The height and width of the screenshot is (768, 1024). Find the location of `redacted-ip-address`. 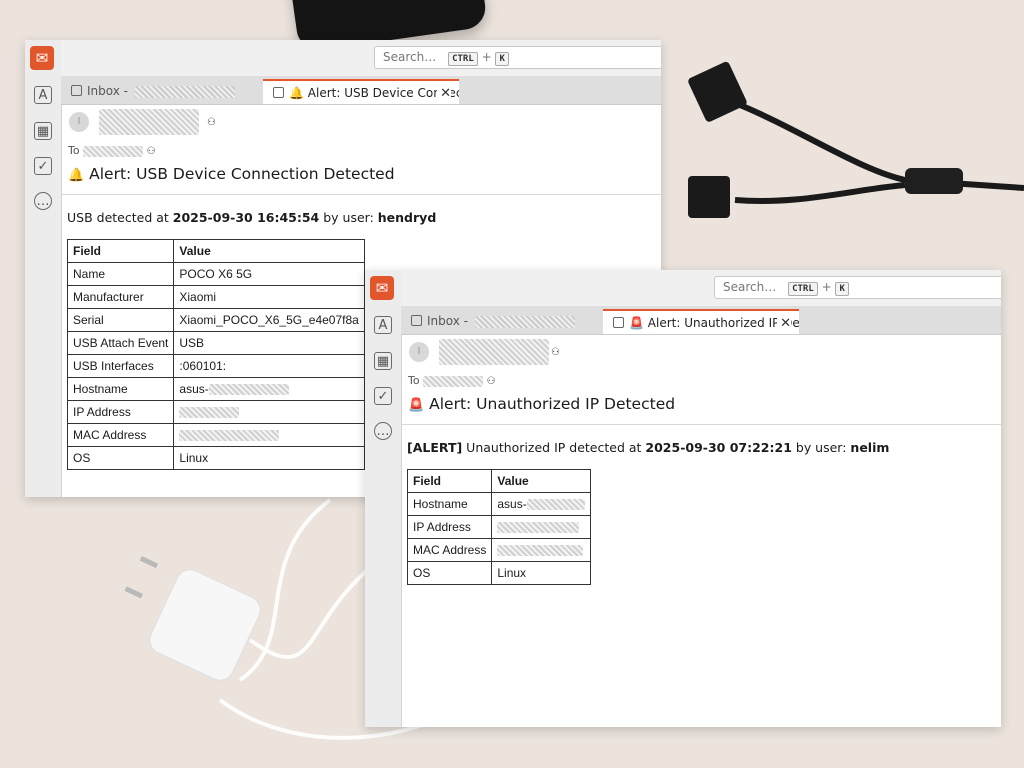

redacted-ip-address is located at coordinates (538, 528).